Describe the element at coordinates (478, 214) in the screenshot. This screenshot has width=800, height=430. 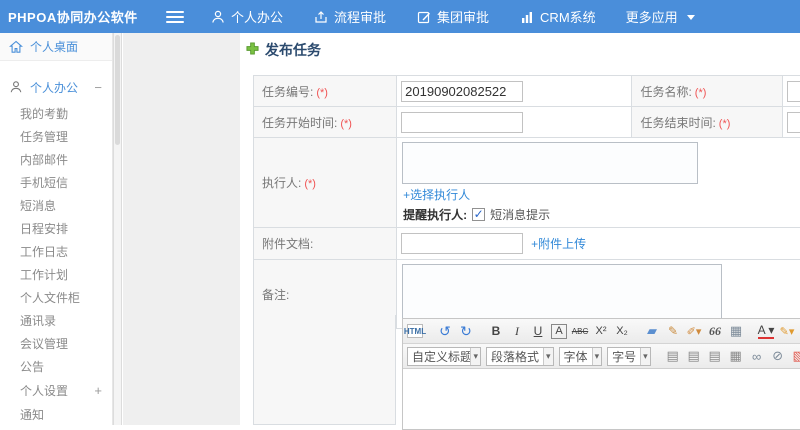
I see `sms-checkbox: ✓` at that location.